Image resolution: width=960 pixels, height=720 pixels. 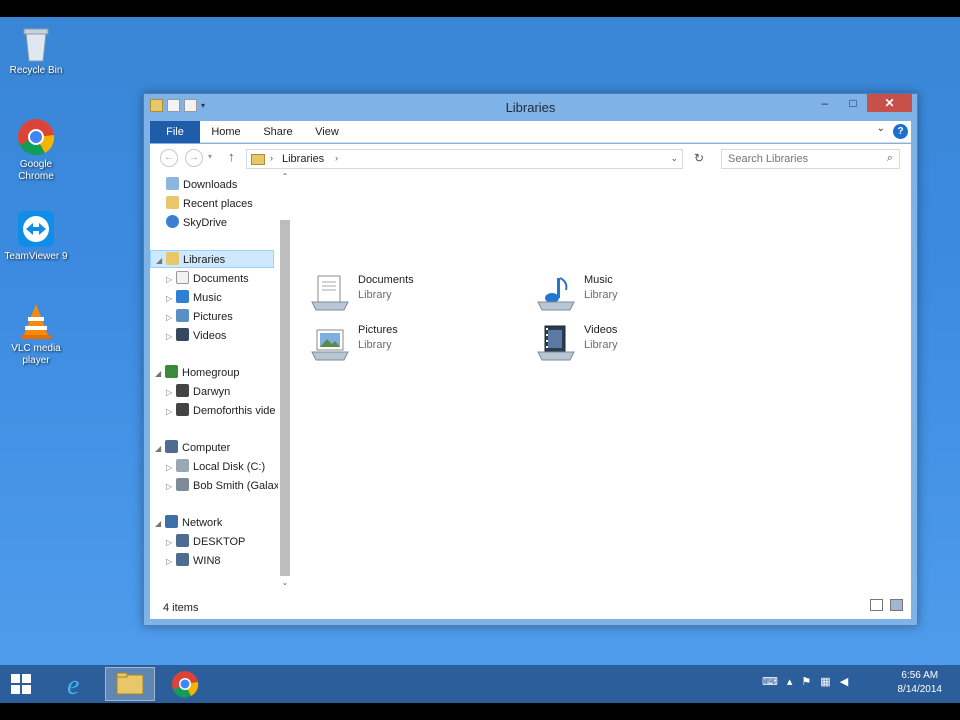 I want to click on nav-item-homegroup: ◢ Homegroup, so click(x=197, y=373).